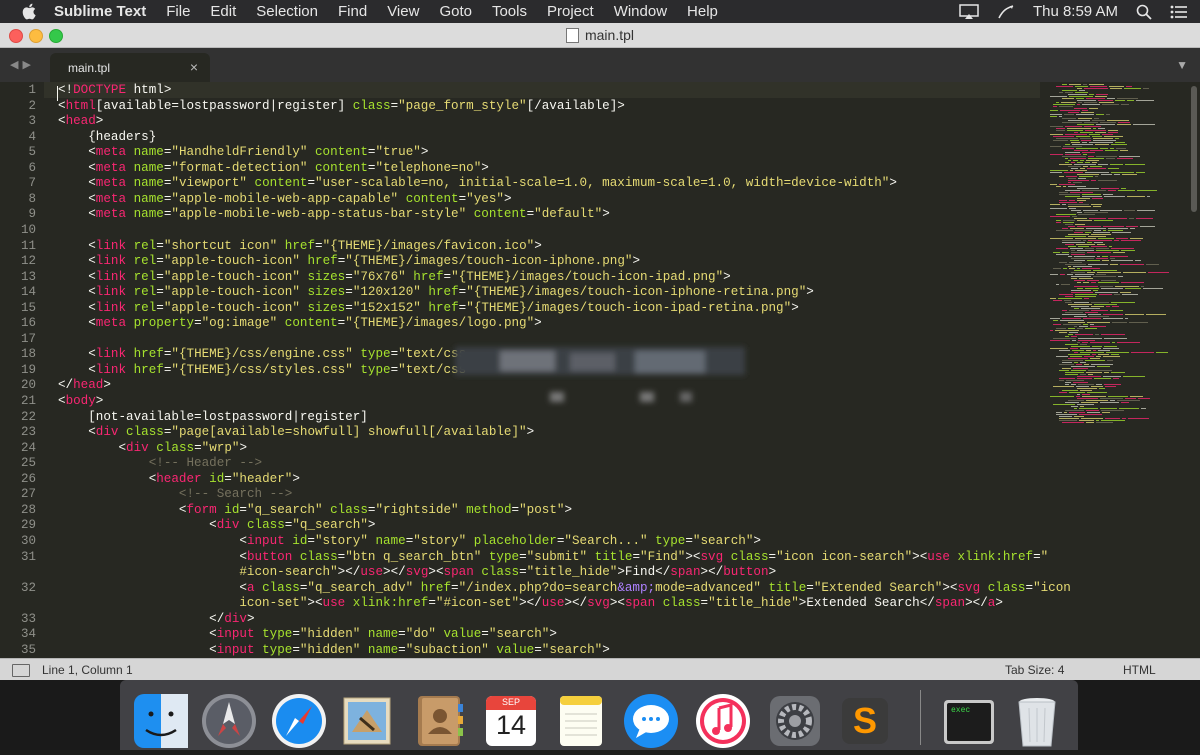 Image resolution: width=1200 pixels, height=755 pixels. What do you see at coordinates (511, 721) in the screenshot?
I see `calendar-icon: SEP 14` at bounding box center [511, 721].